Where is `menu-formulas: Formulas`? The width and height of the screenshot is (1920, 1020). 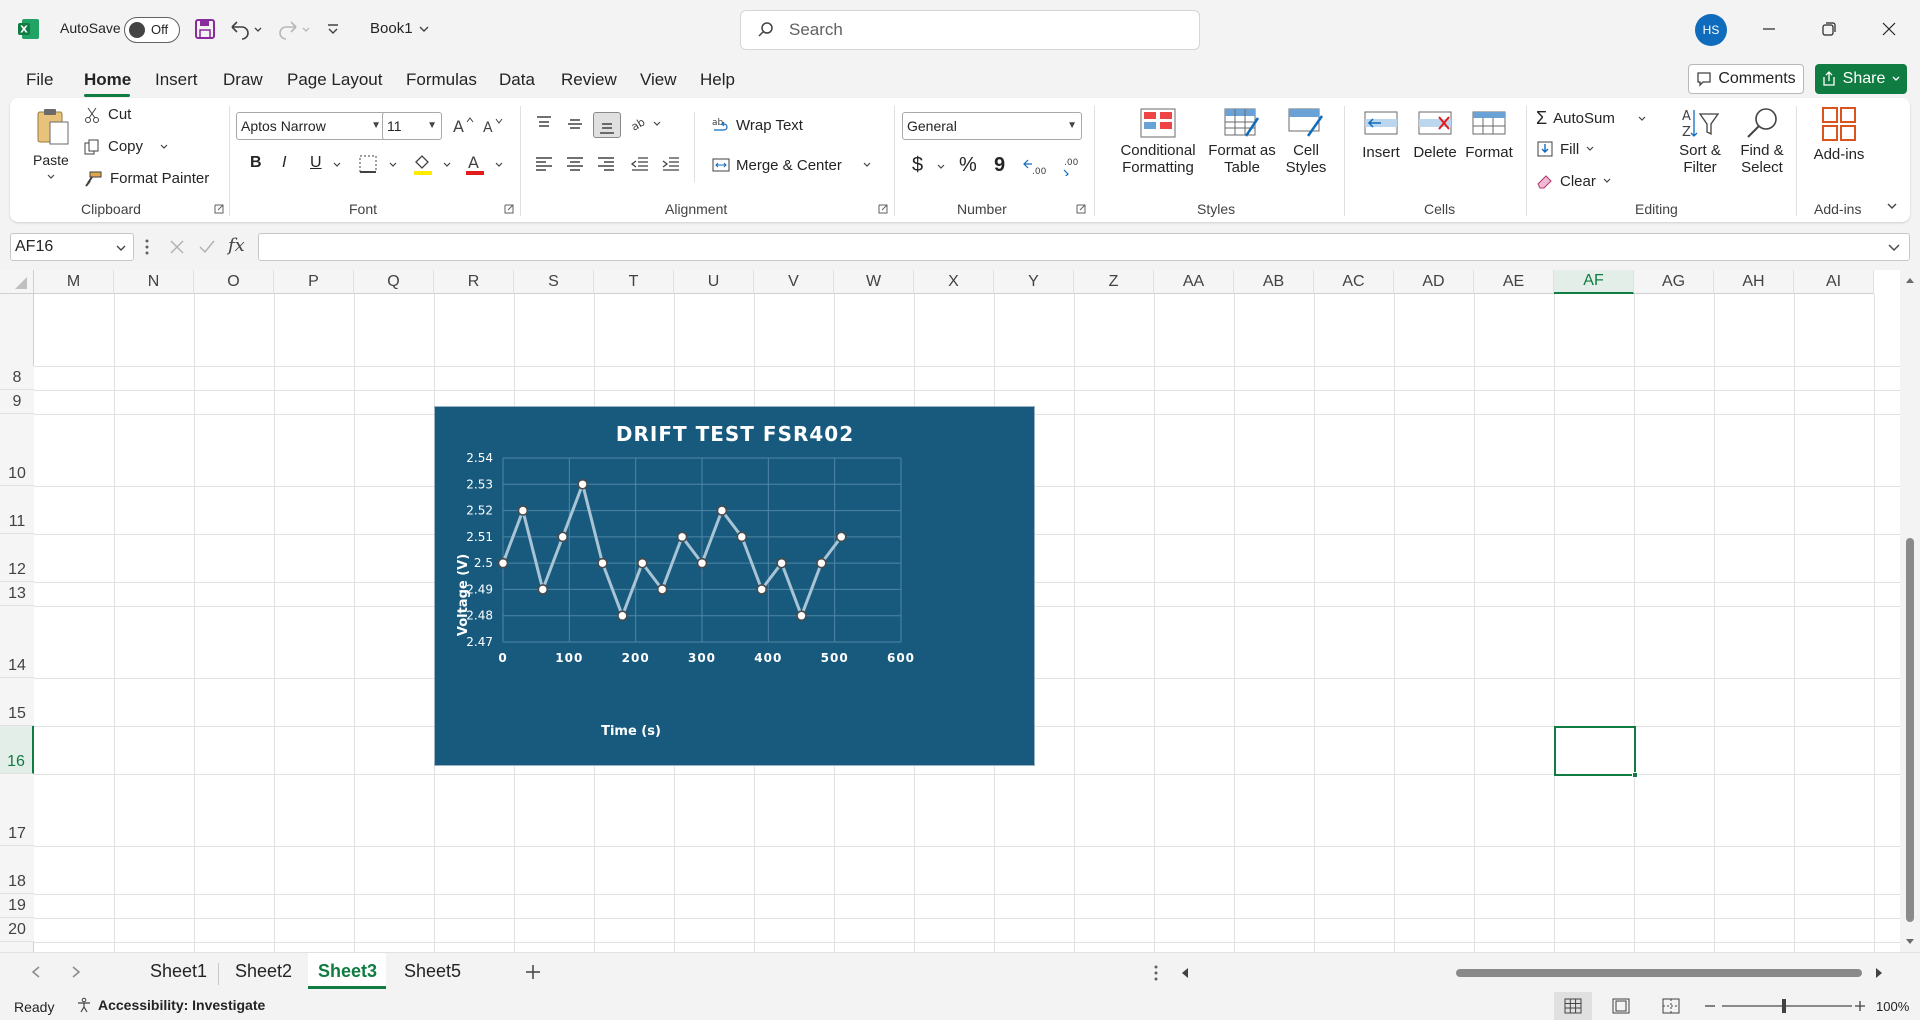 menu-formulas: Formulas is located at coordinates (441, 80).